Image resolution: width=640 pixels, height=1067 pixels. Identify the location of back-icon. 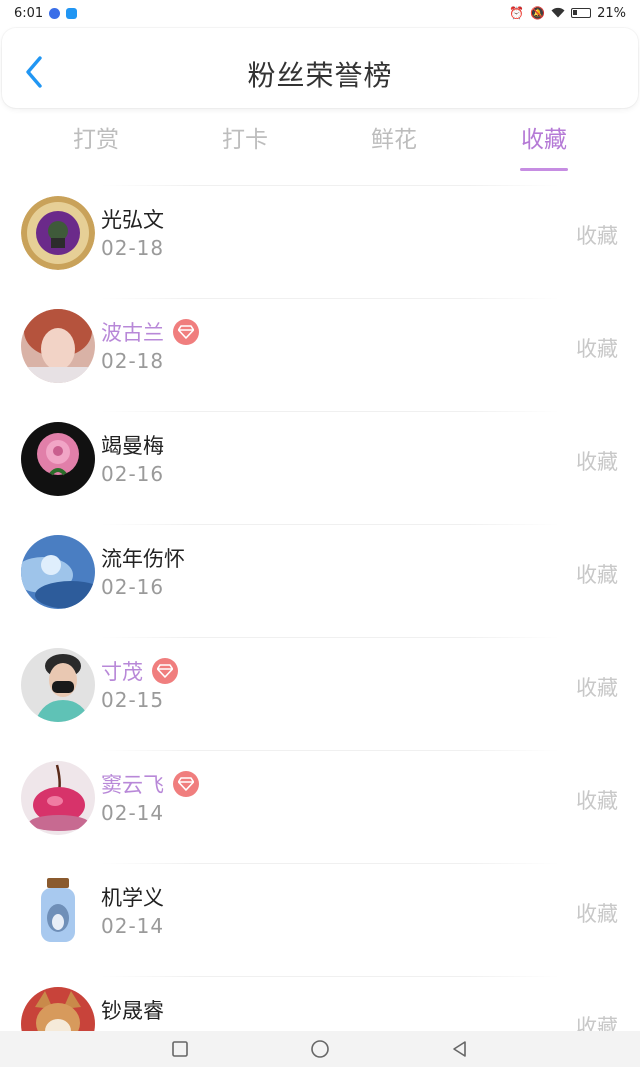
(460, 1049).